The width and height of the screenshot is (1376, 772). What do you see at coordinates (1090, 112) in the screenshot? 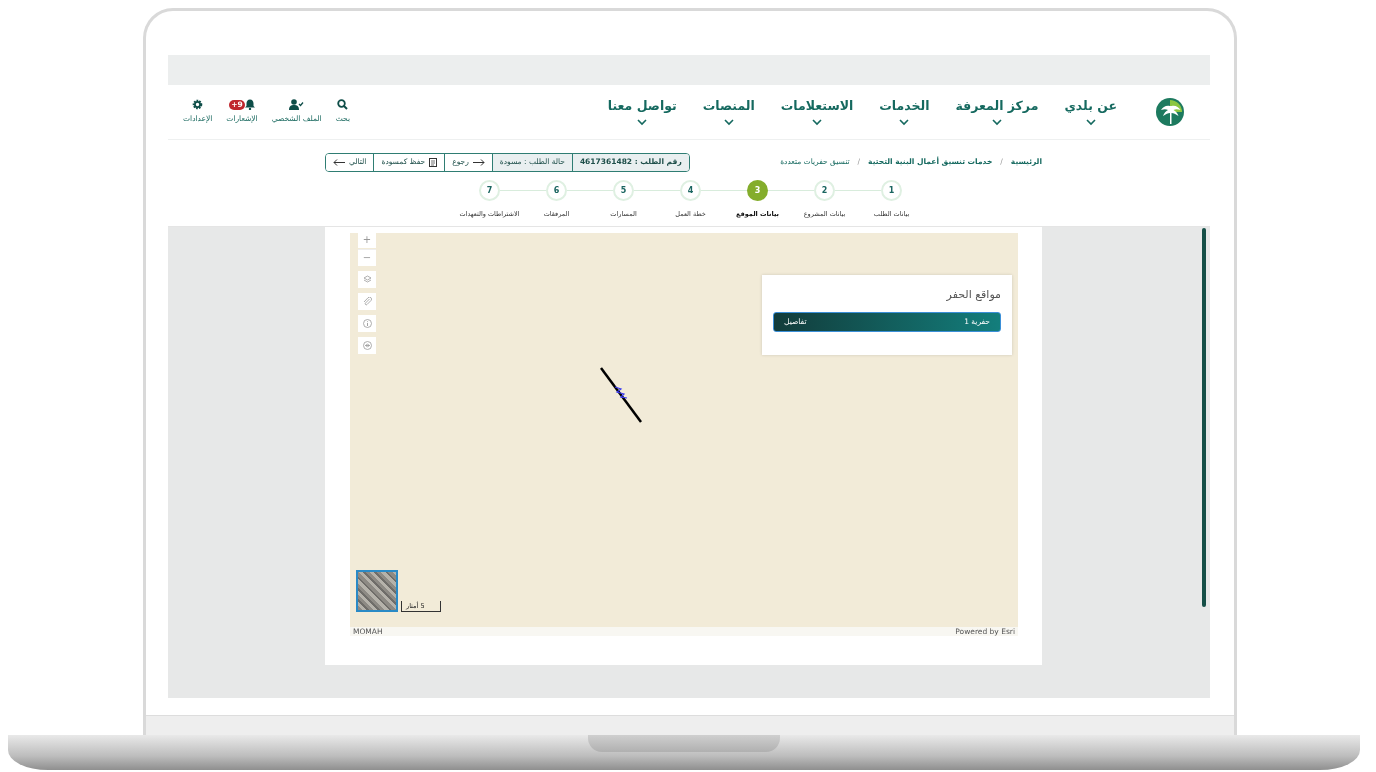
I see `nav-menu-item: عن بلدي` at bounding box center [1090, 112].